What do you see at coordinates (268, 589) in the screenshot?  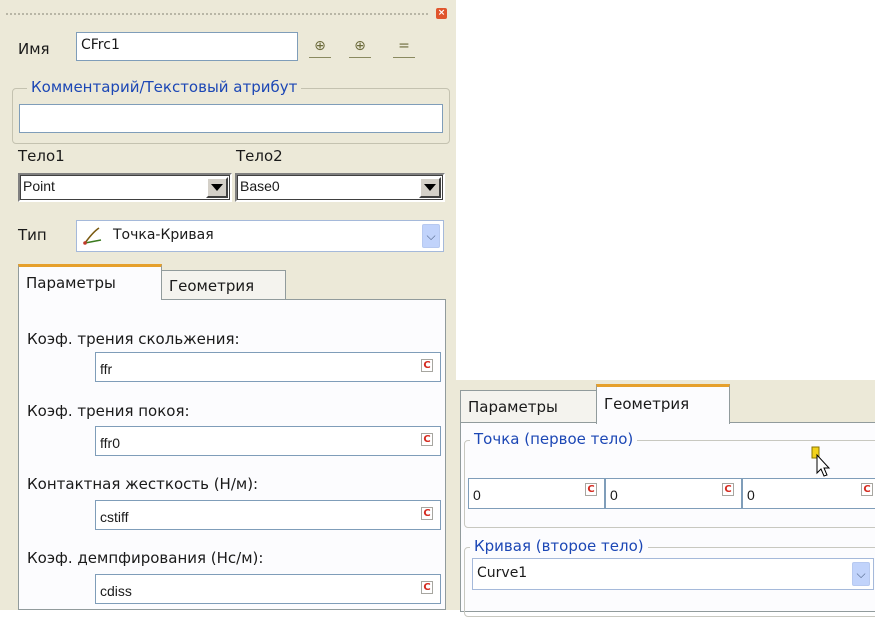 I see `damping-input: cdiss` at bounding box center [268, 589].